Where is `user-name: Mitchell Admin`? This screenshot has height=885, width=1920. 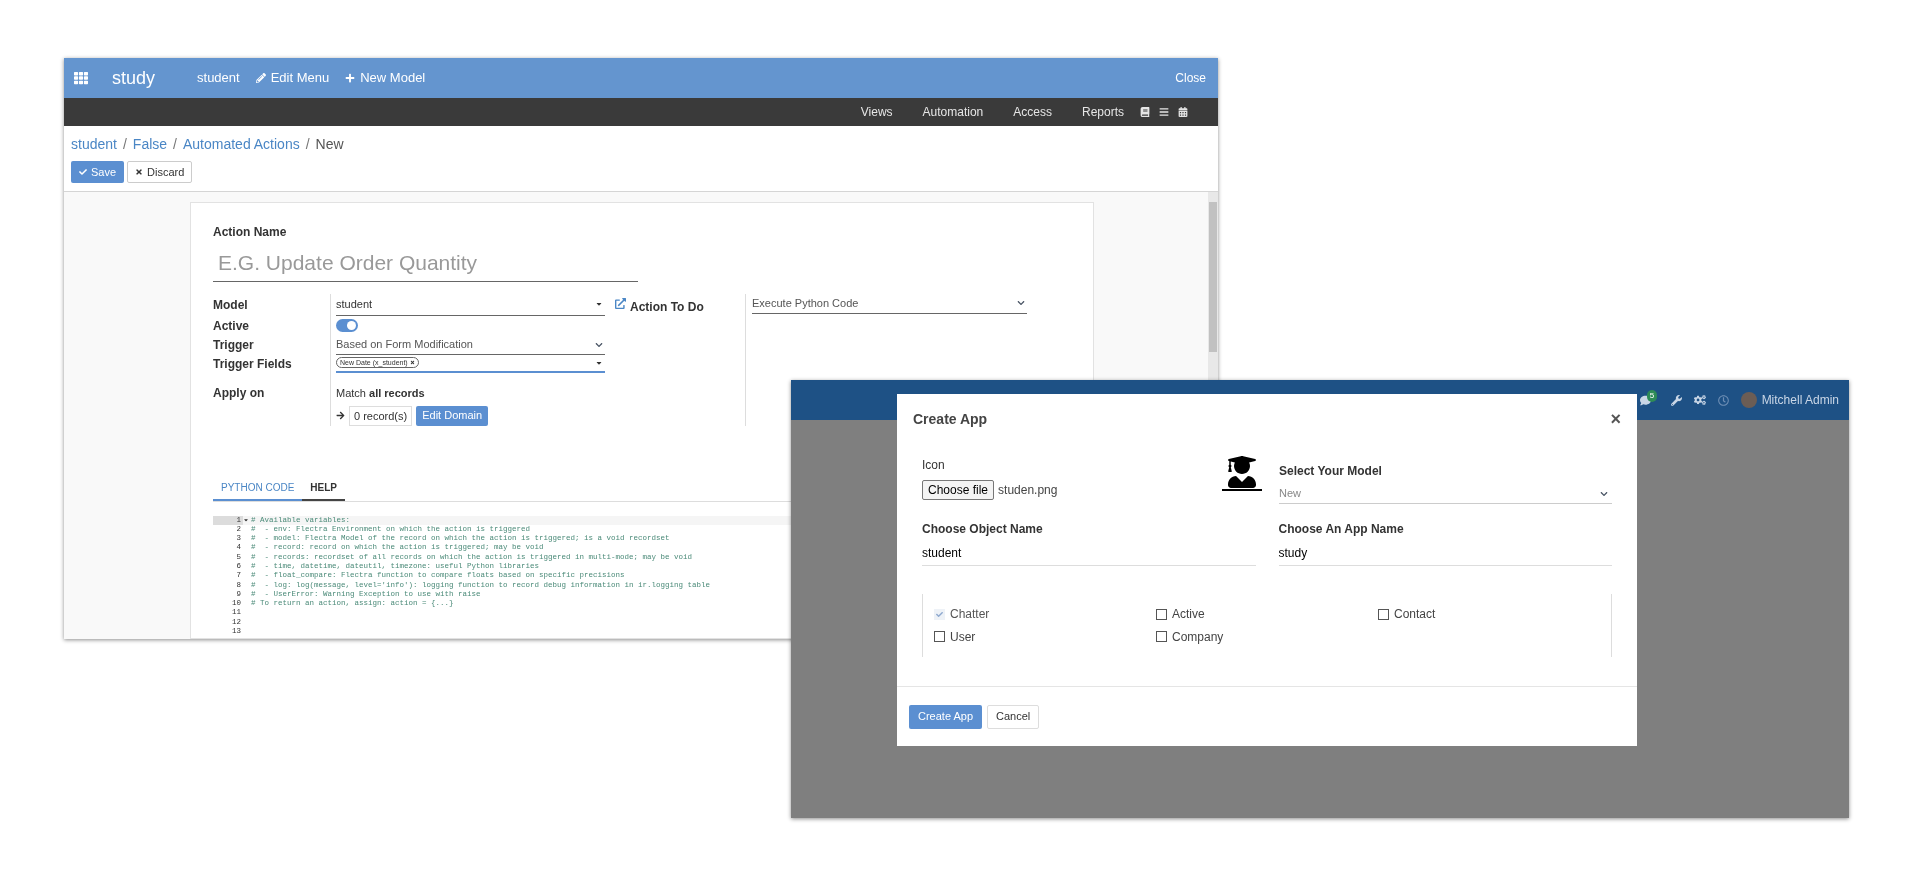 user-name: Mitchell Admin is located at coordinates (1800, 400).